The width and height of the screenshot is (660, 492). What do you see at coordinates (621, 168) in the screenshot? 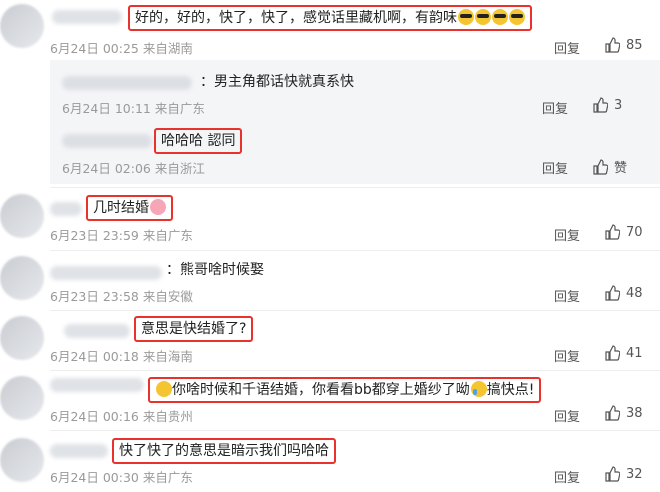
I see `like-count: 赞` at bounding box center [621, 168].